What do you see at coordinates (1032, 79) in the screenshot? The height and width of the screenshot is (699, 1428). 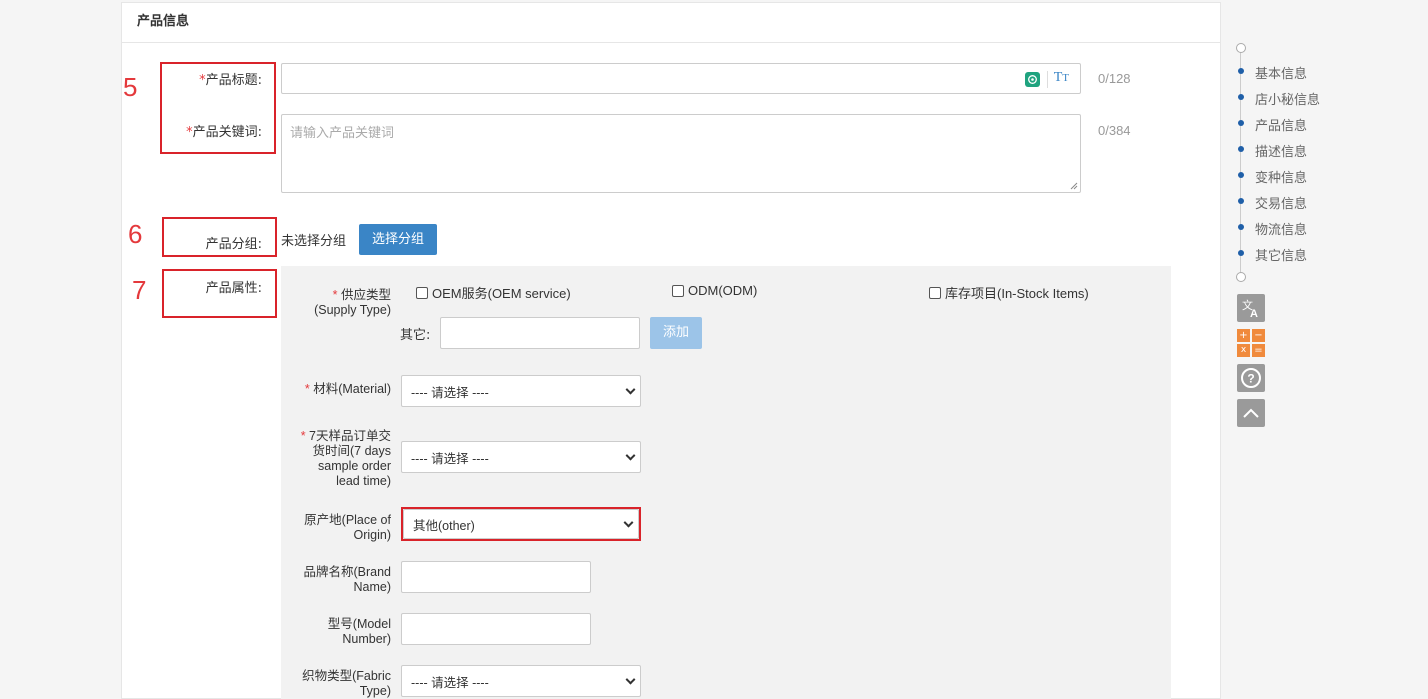 I see `chatgpt-icon` at bounding box center [1032, 79].